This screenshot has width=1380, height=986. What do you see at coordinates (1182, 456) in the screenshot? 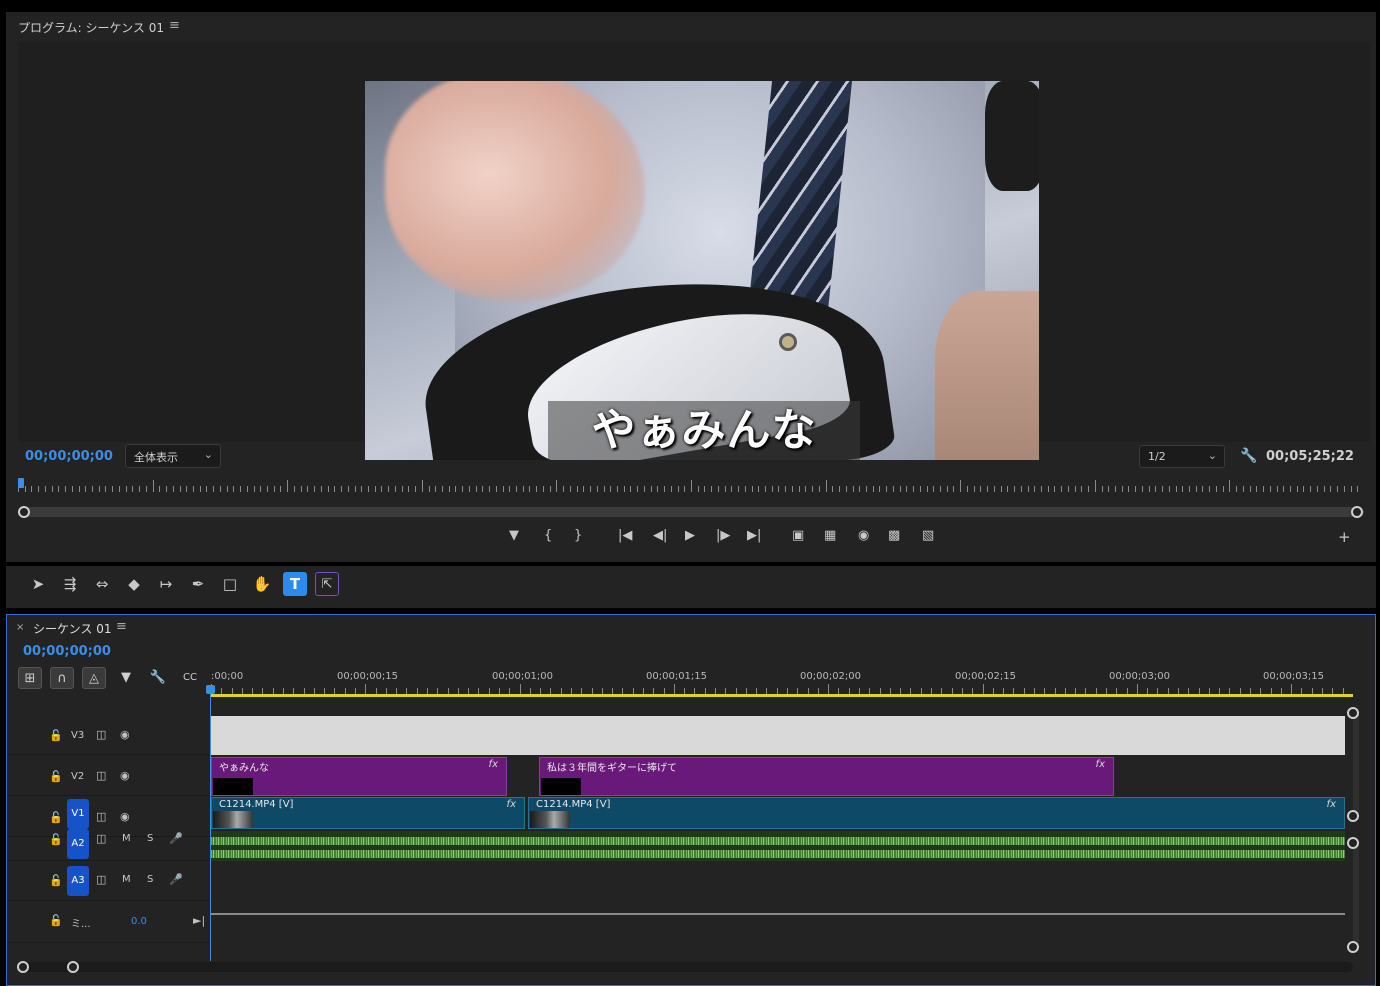
I see `playback-resolution-dropdown: 1/2 ⌄` at bounding box center [1182, 456].